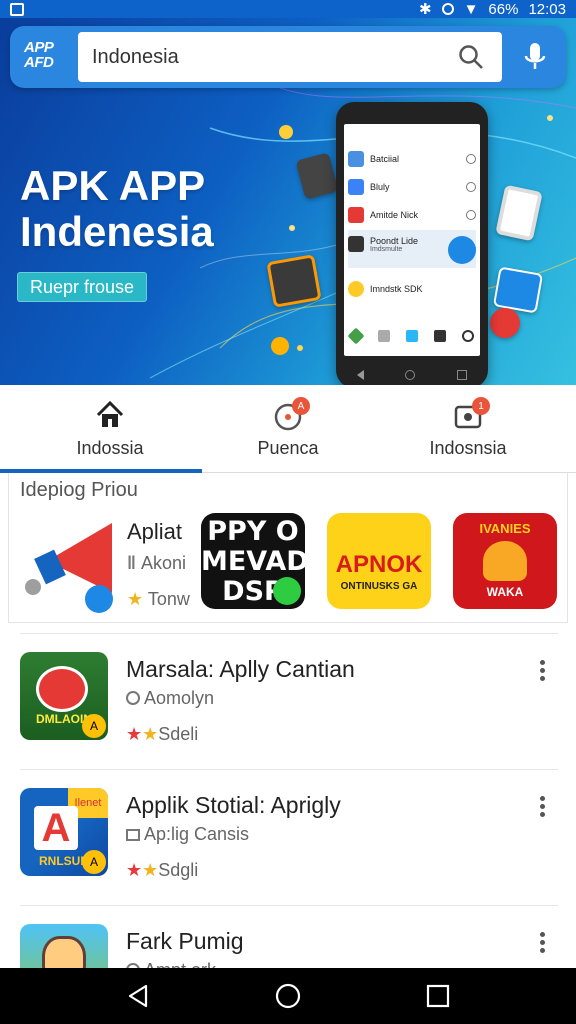 This screenshot has width=576, height=1024. I want to click on phone-row-label: Imndstk SDK, so click(396, 289).